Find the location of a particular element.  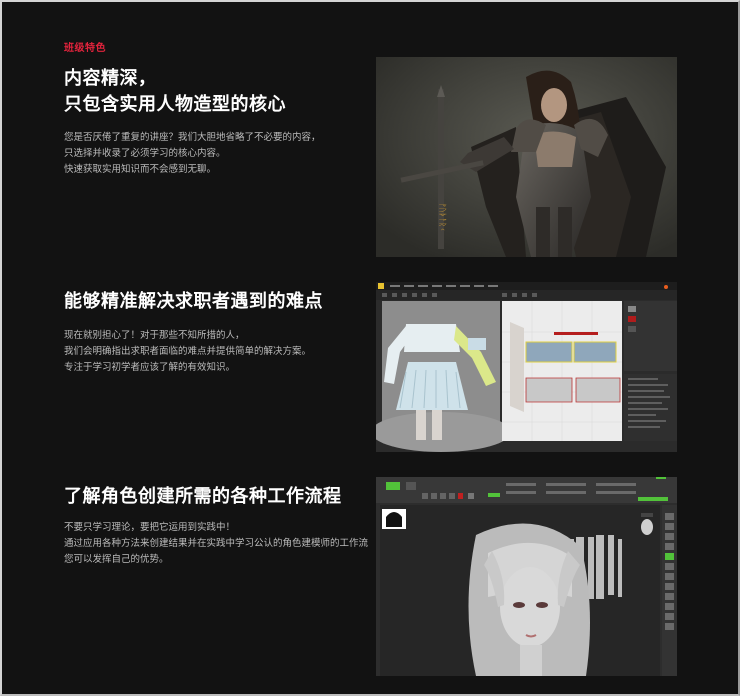

section-1-title: 内容精深， 只包含实用人物造型的核心 is located at coordinates (175, 92).